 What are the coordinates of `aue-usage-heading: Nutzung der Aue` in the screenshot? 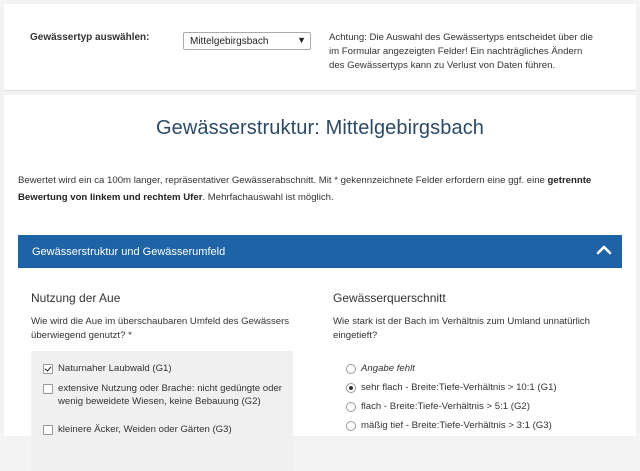 It's located at (76, 298).